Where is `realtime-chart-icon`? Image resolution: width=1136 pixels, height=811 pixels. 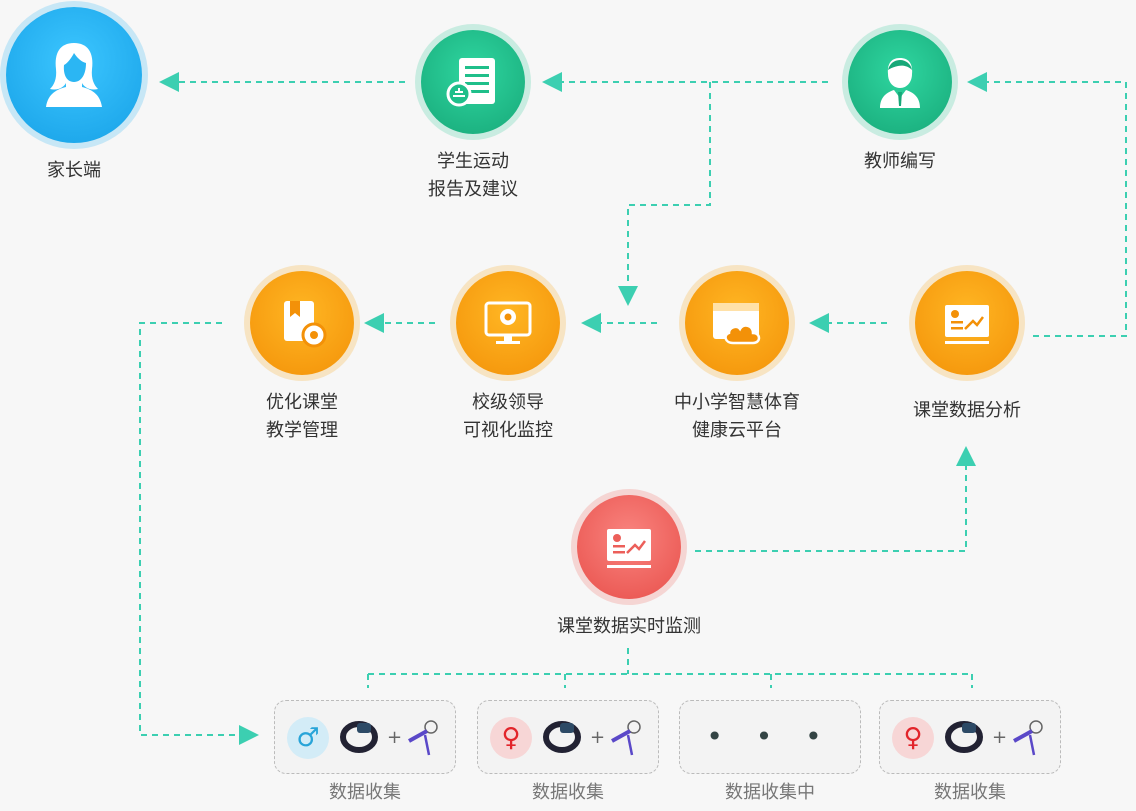
realtime-chart-icon is located at coordinates (629, 548).